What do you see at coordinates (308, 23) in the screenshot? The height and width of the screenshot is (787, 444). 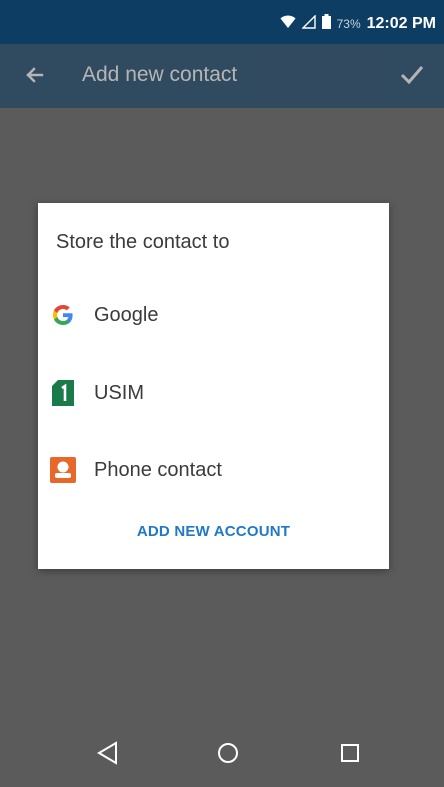 I see `signal-icon` at bounding box center [308, 23].